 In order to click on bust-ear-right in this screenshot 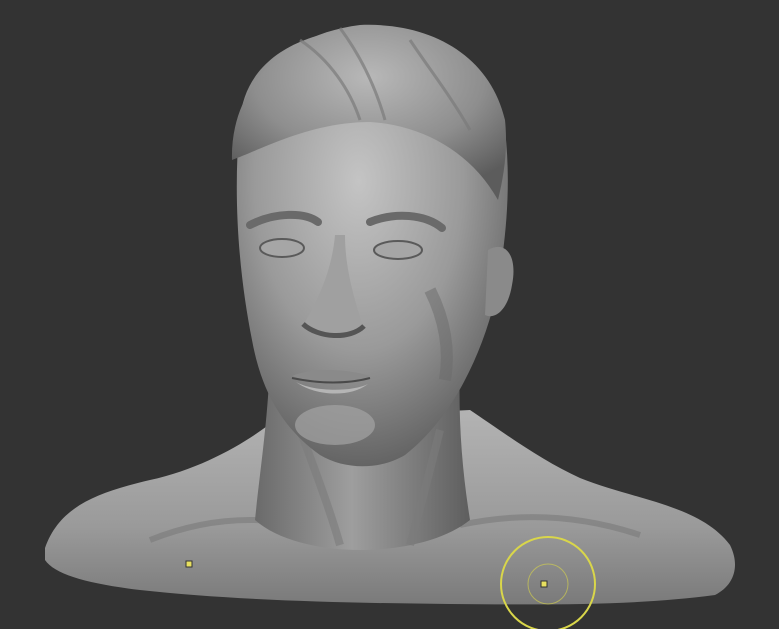, I will do `click(499, 281)`.